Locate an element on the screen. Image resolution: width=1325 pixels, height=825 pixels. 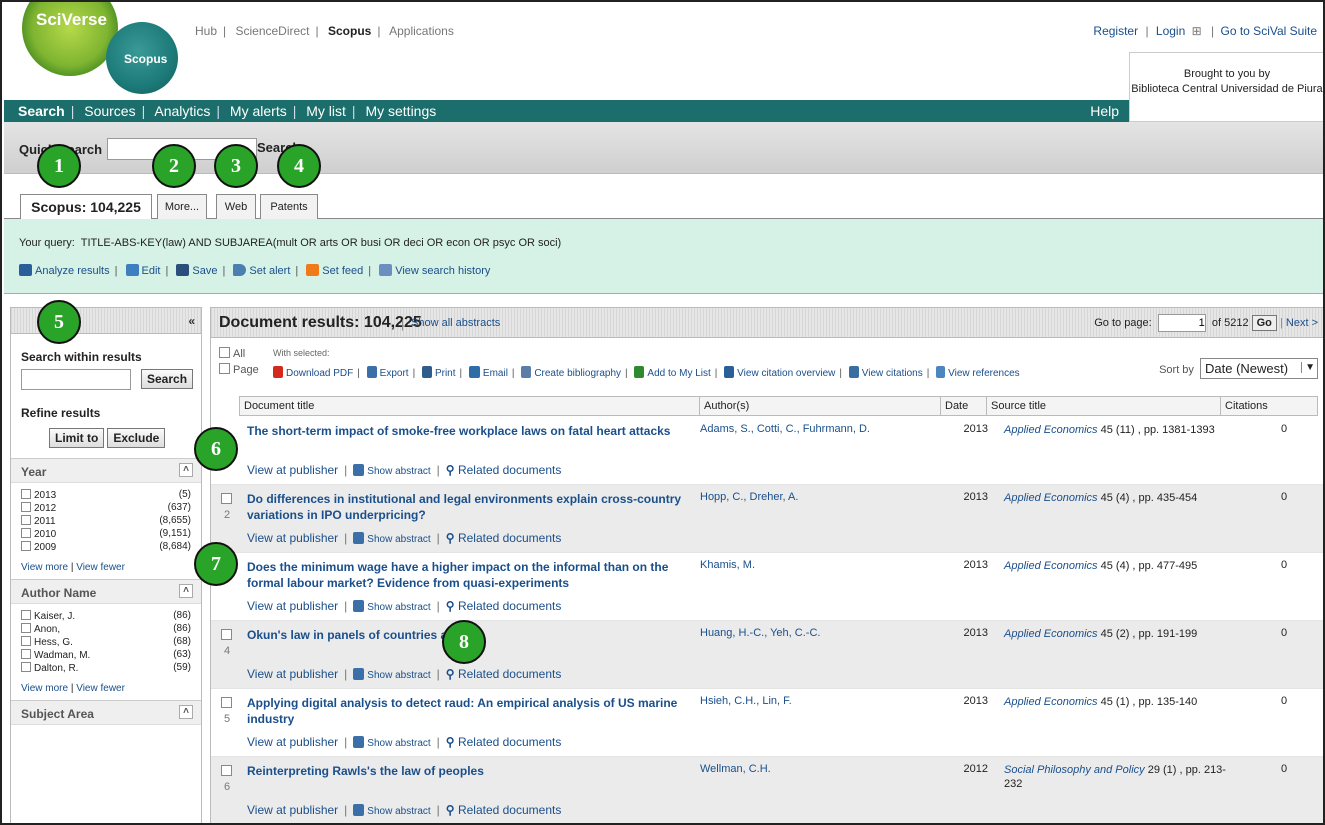
nav-my-list: My list is located at coordinates (326, 111).